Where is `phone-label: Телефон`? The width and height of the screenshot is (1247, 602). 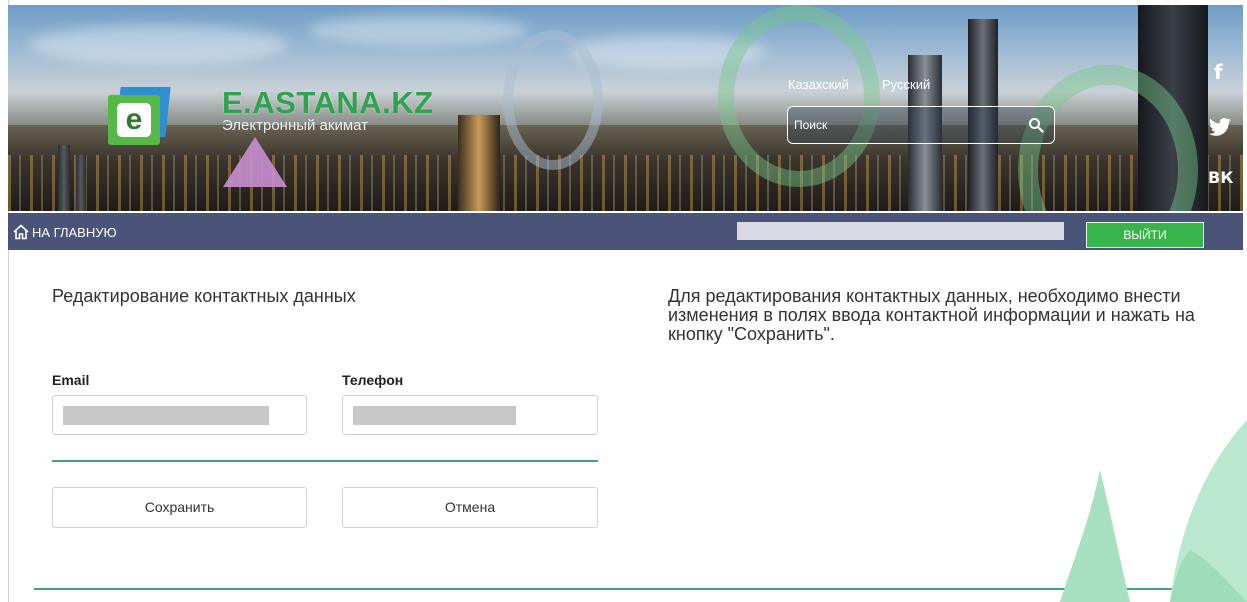 phone-label: Телефон is located at coordinates (373, 380).